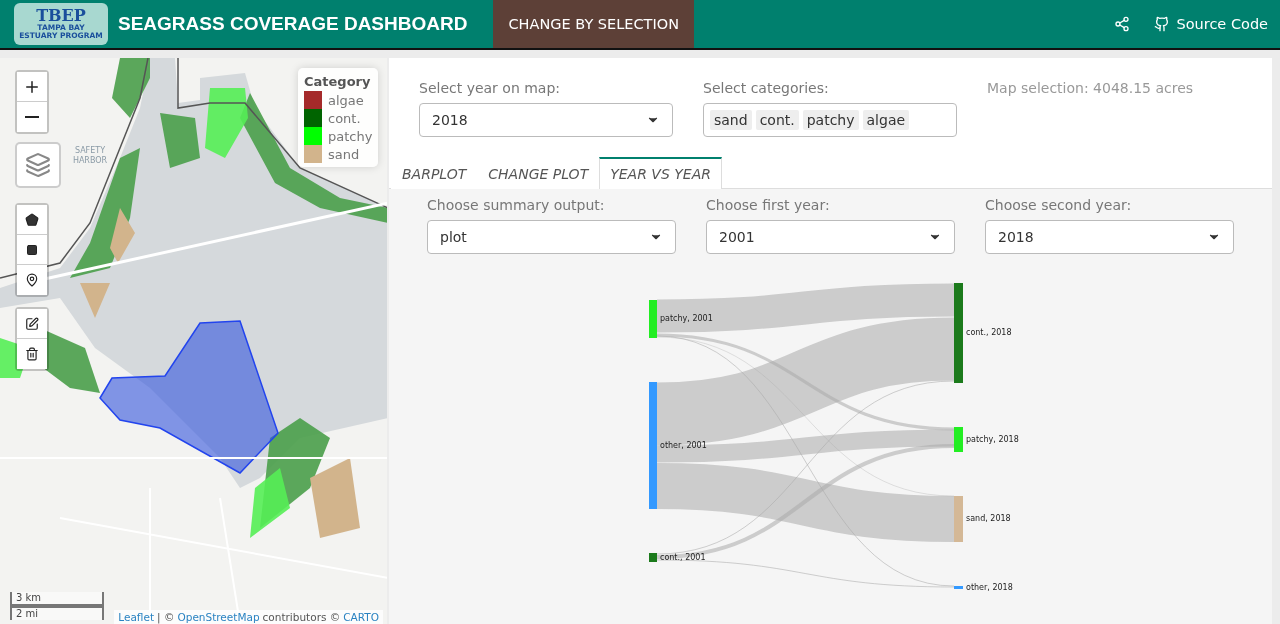 The image size is (1280, 624). I want to click on square-icon, so click(32, 249).